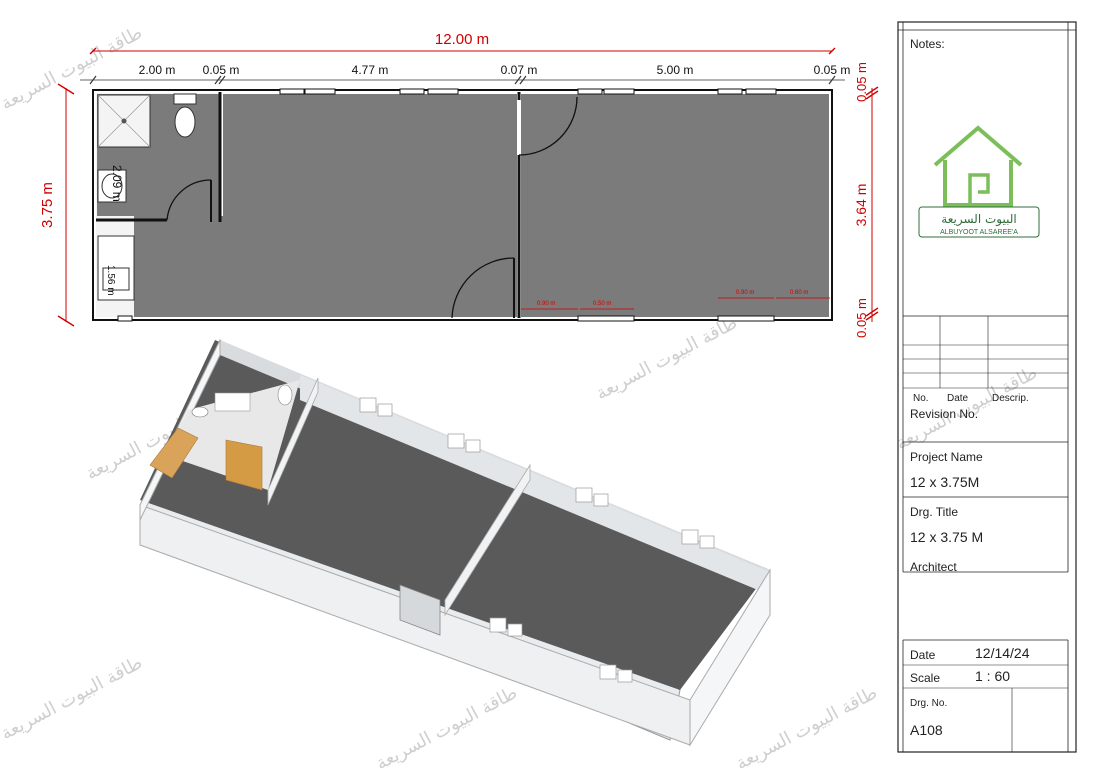  What do you see at coordinates (370, 70) in the screenshot?
I see `segment-label: 4.77 m` at bounding box center [370, 70].